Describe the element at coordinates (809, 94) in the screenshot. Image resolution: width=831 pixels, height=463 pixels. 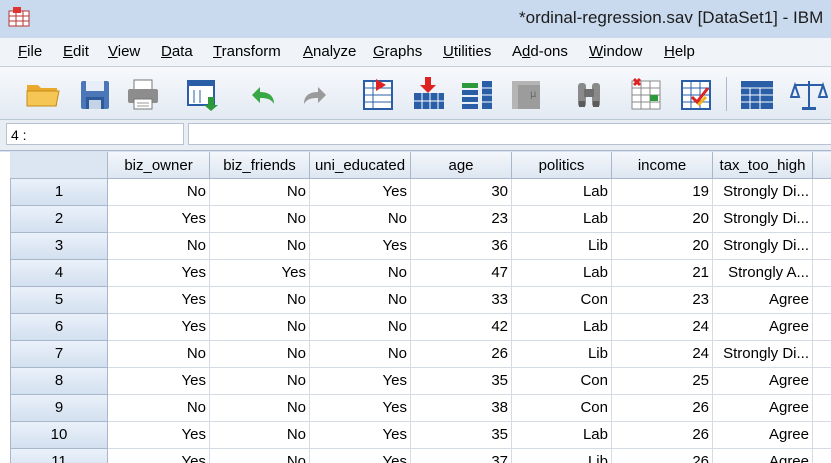
I see `weight-cases-icon` at that location.